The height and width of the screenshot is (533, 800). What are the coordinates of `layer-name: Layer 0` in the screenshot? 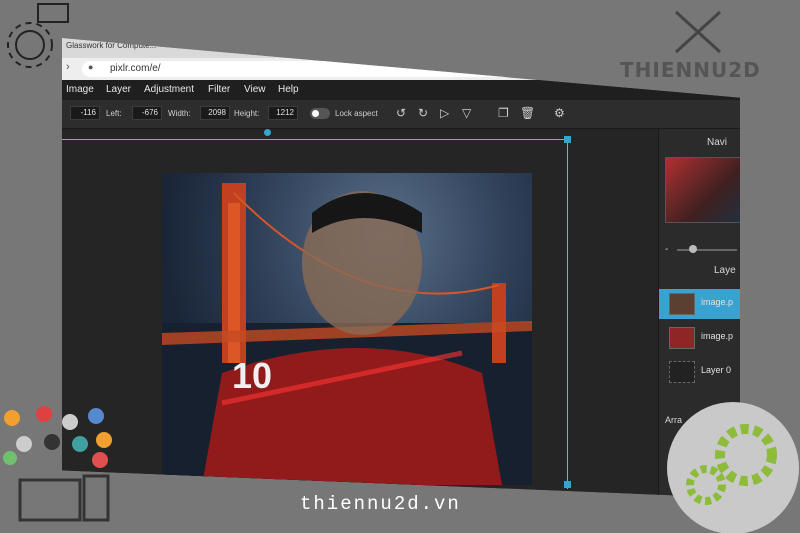 It's located at (716, 370).